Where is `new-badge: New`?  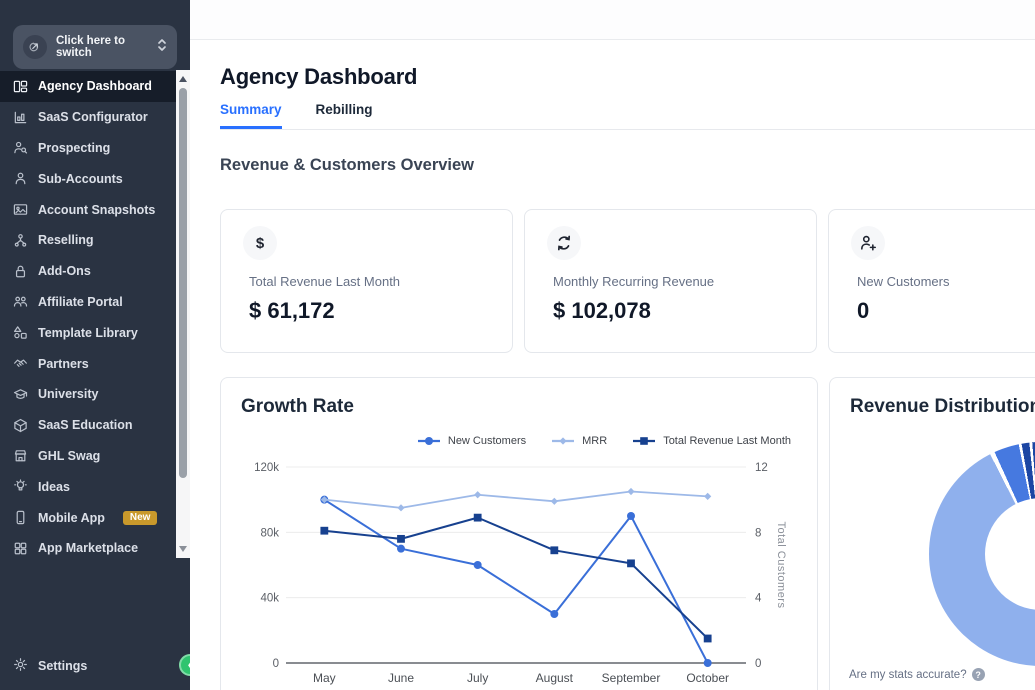
new-badge: New is located at coordinates (140, 517).